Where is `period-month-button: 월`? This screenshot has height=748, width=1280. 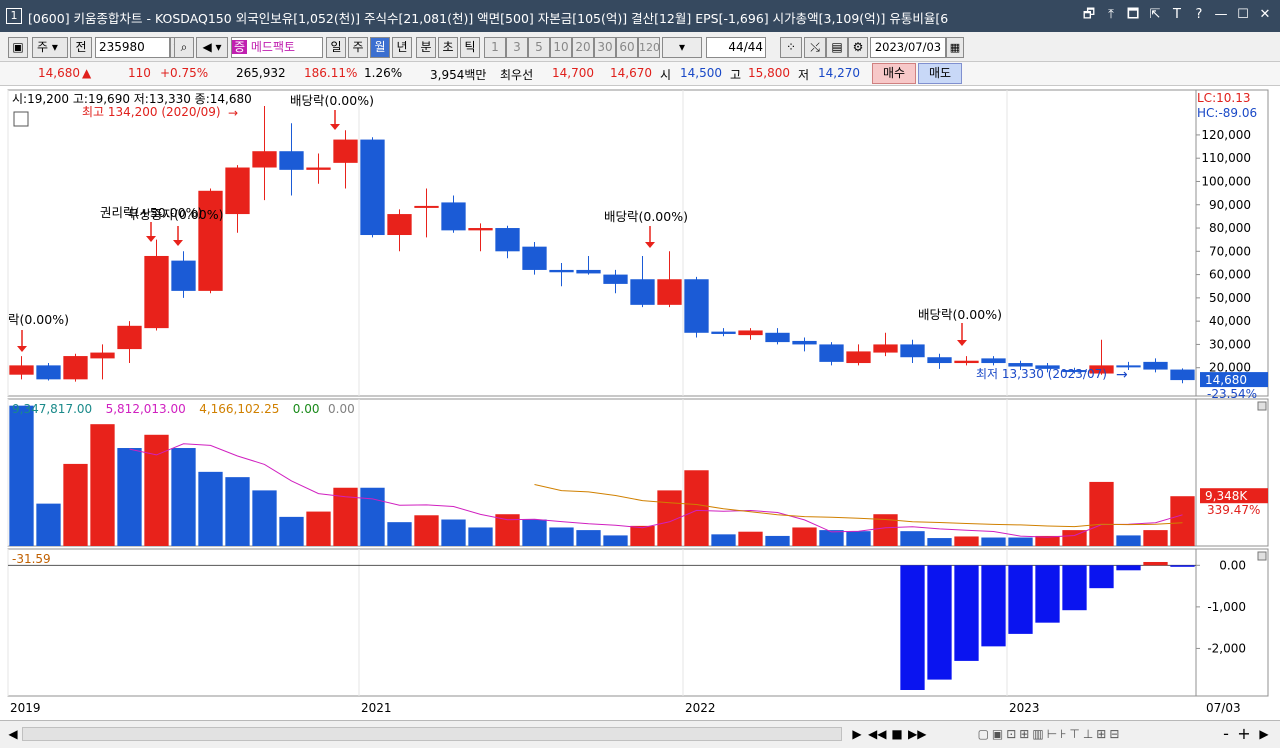
period-month-button: 월 is located at coordinates (380, 47).